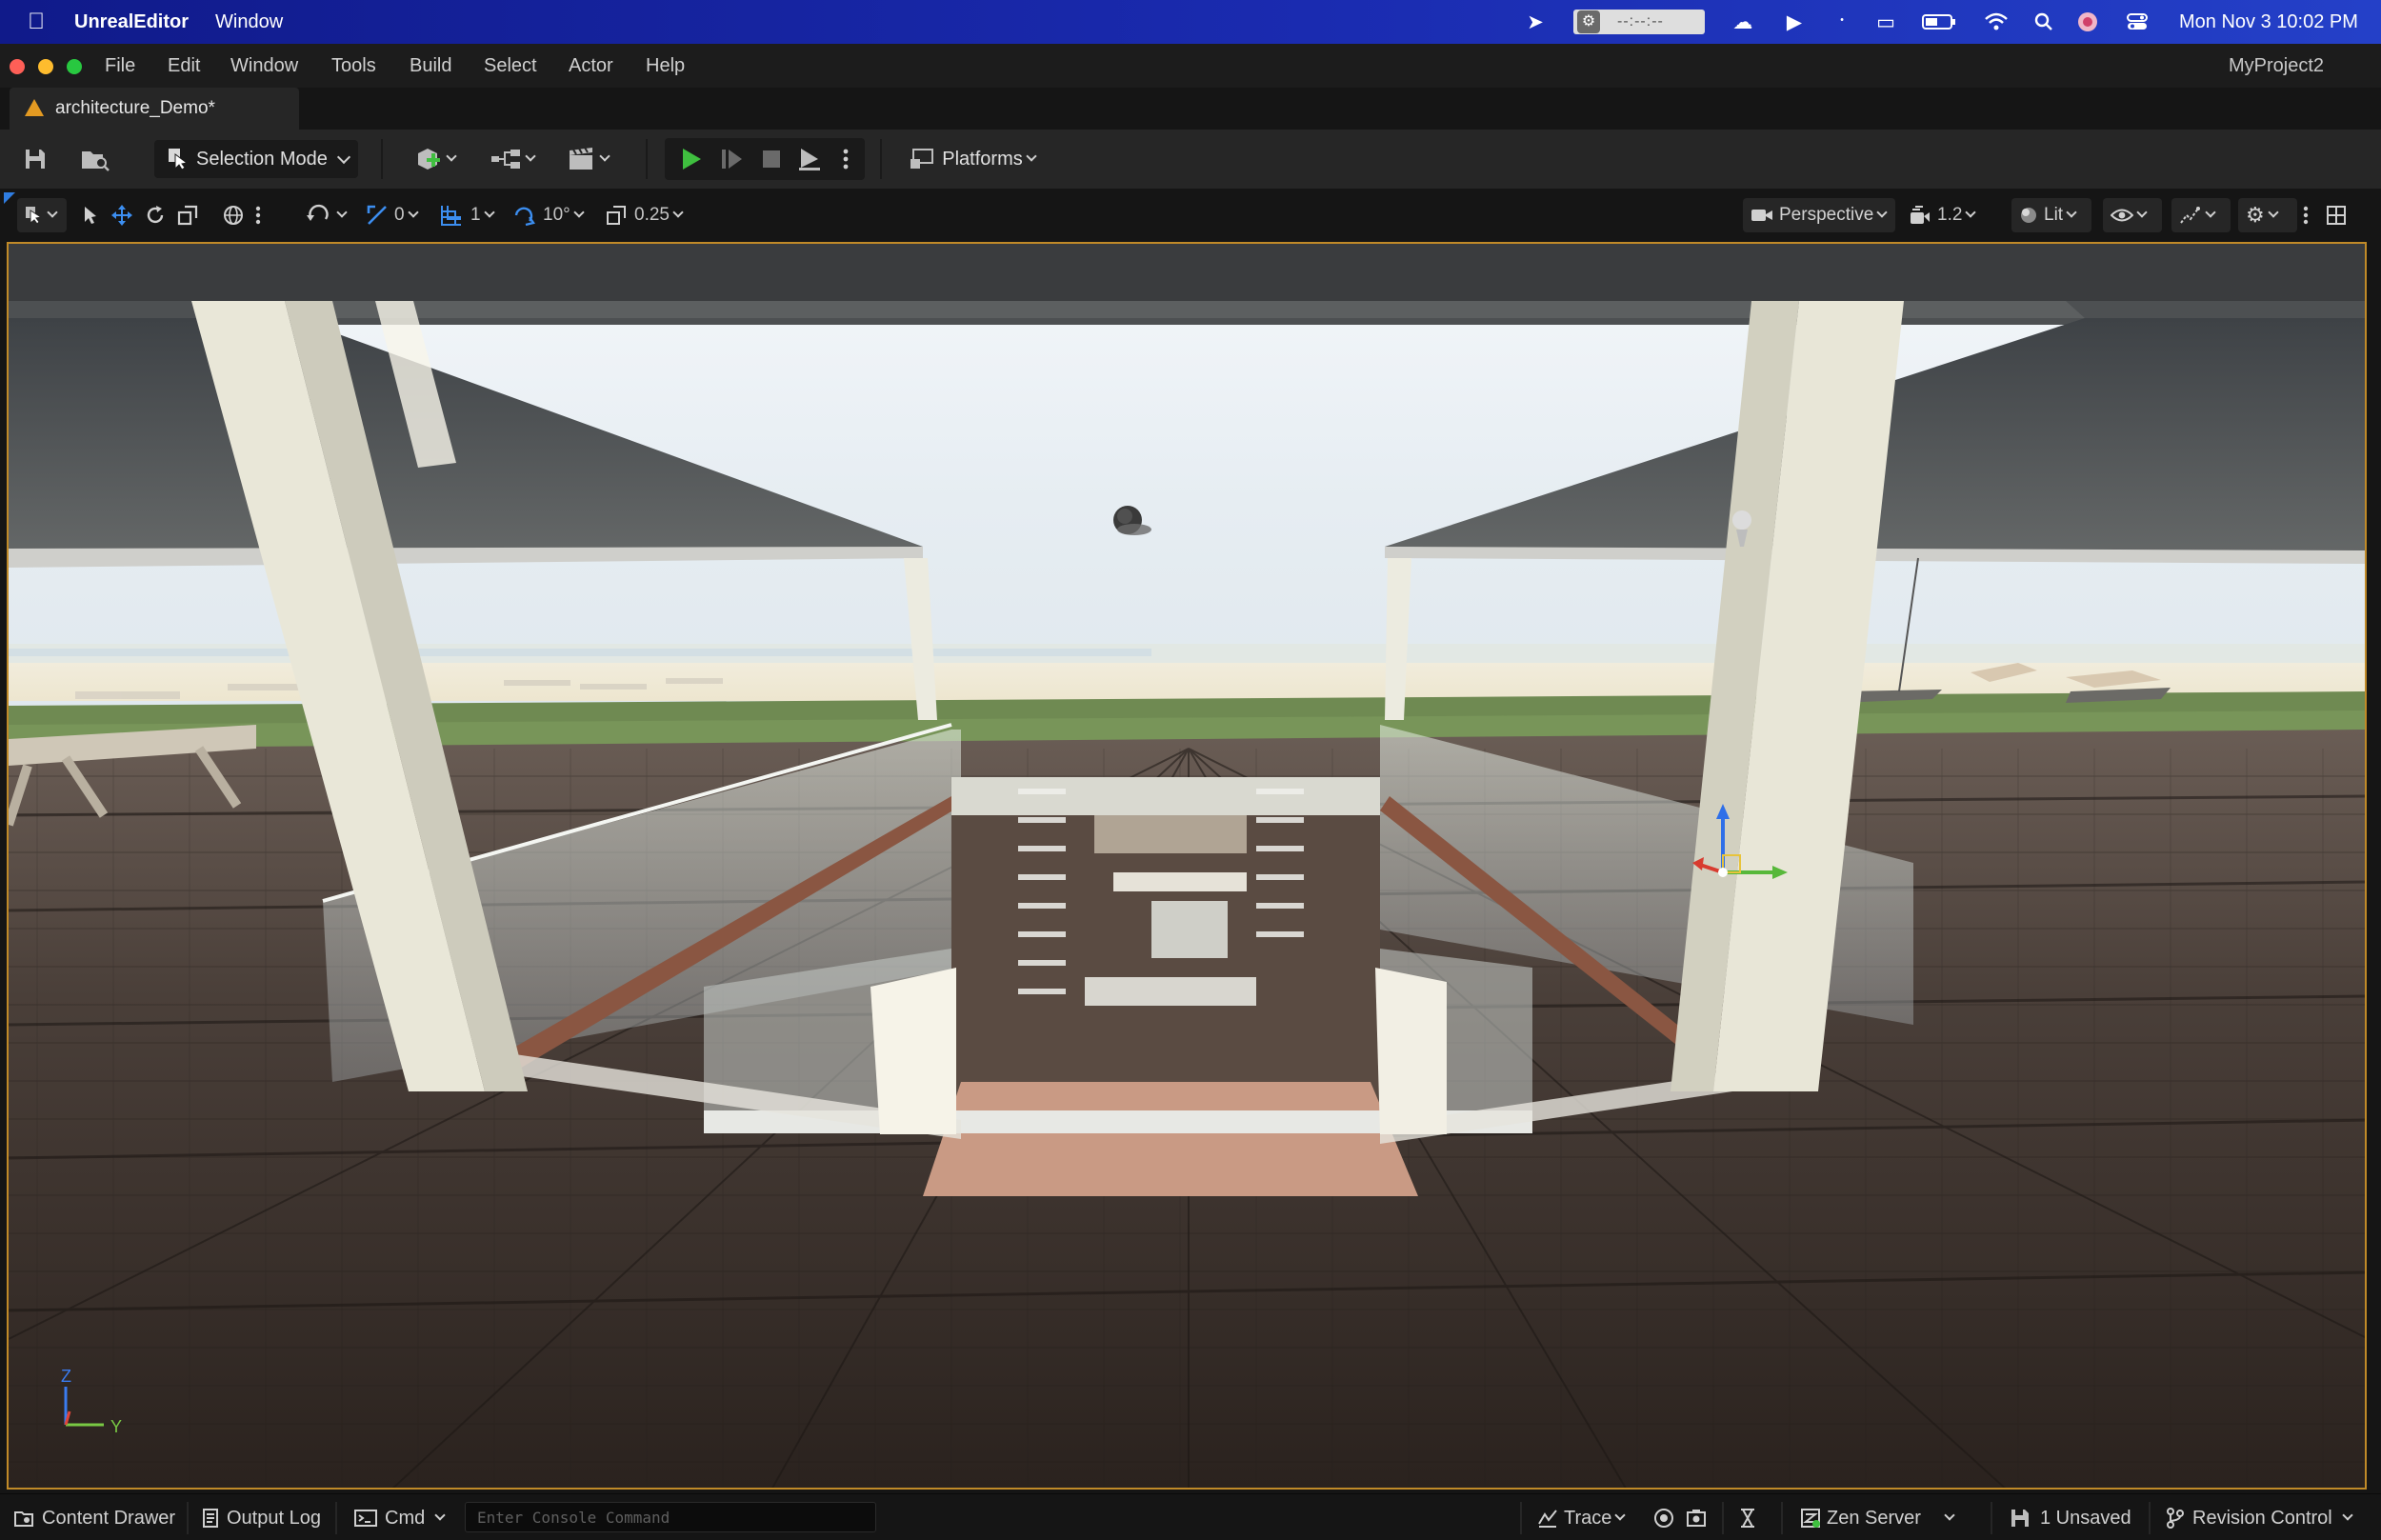 This screenshot has height=1540, width=2381. I want to click on stop-icon, so click(771, 159).